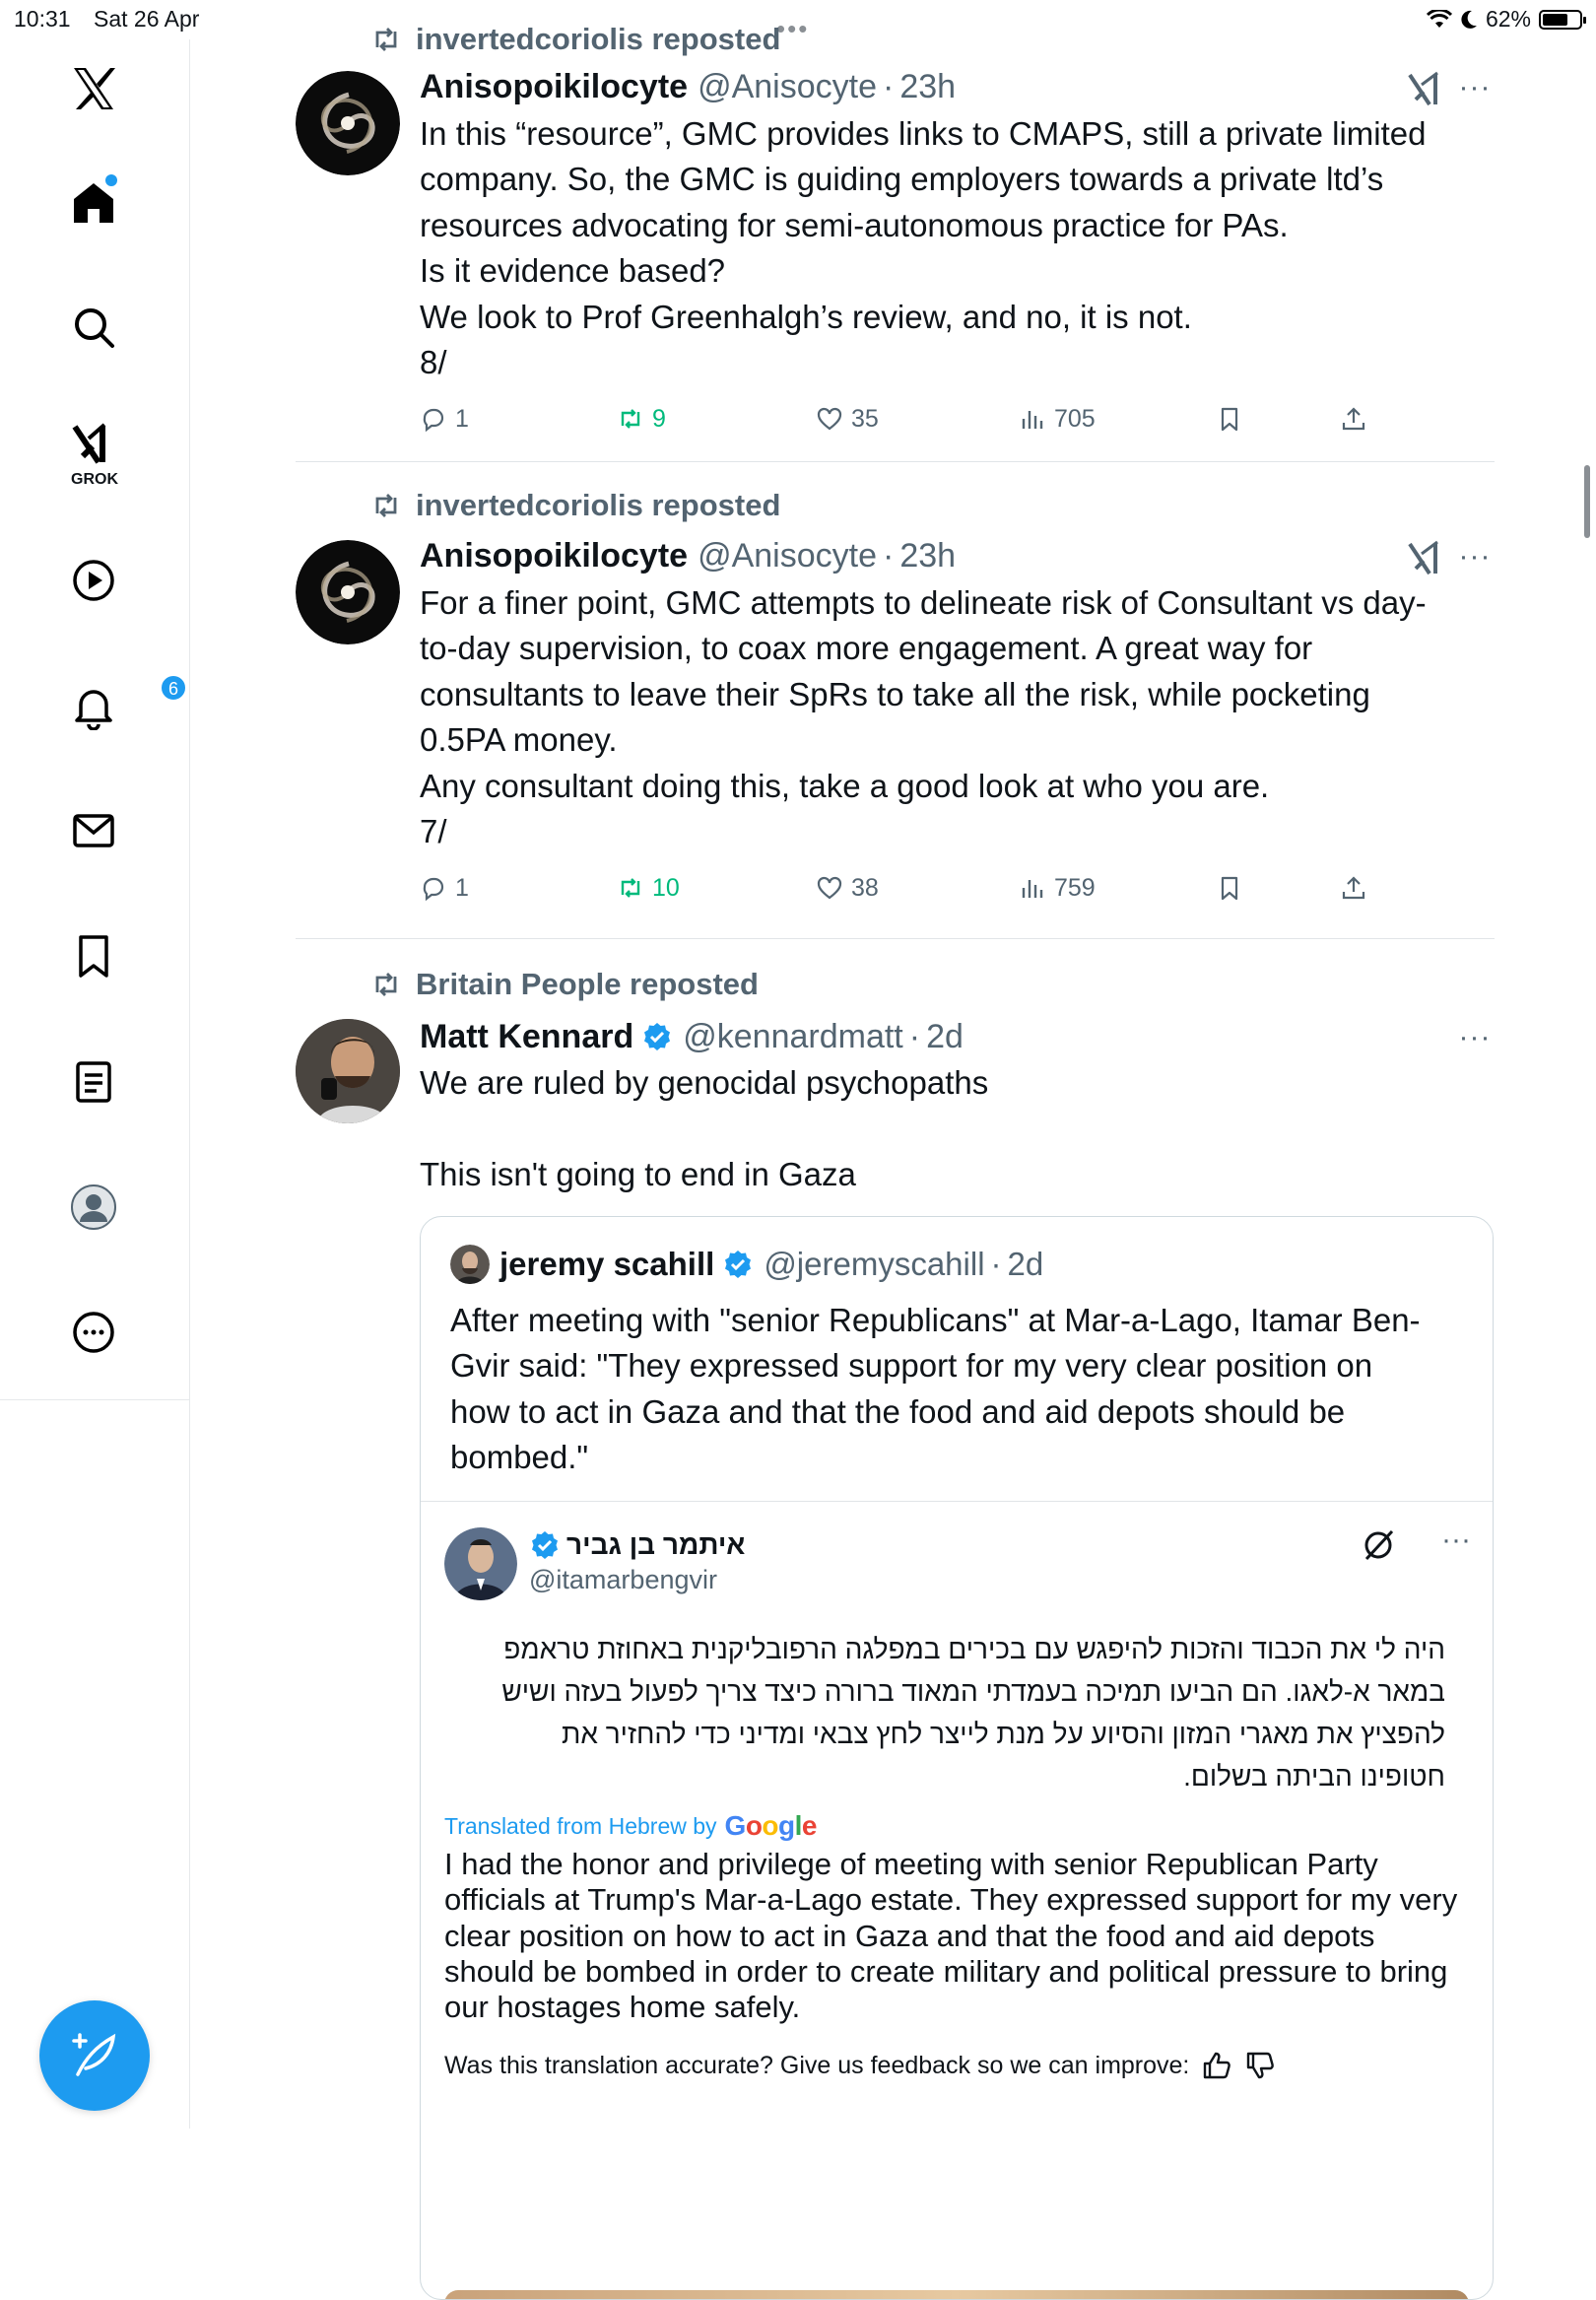  I want to click on sidebar: GROK 6, so click(95, 1084).